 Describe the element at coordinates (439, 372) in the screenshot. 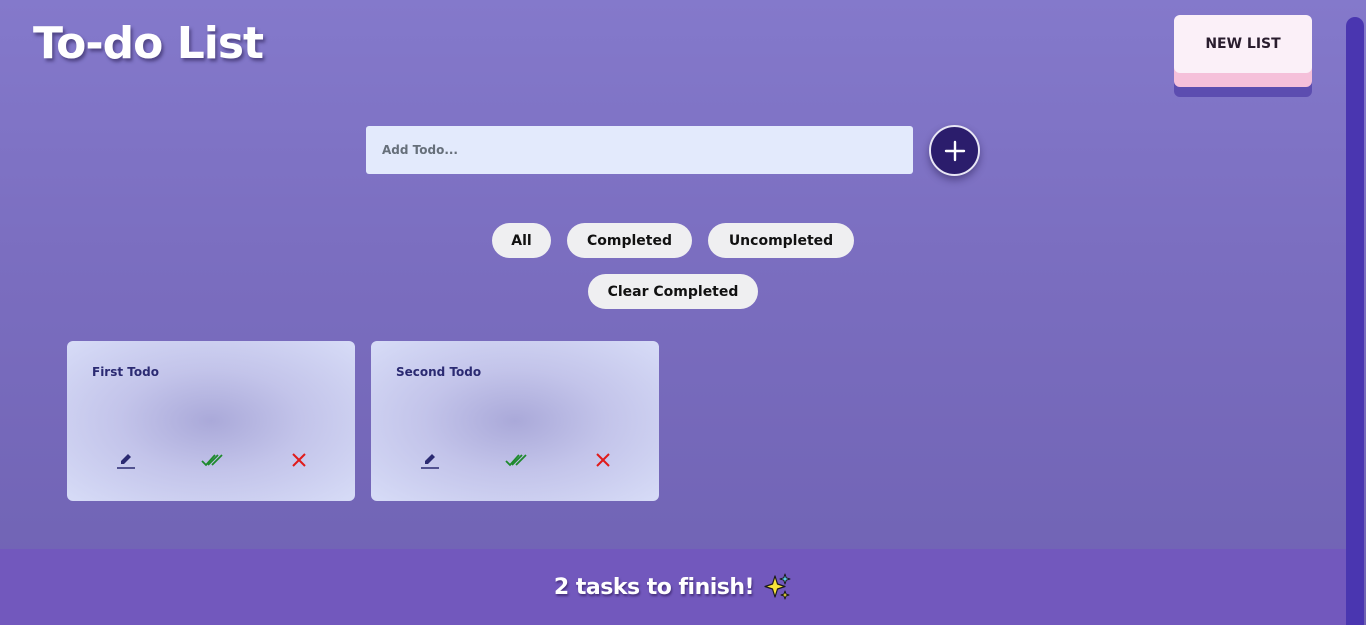

I see `todo-title: Second Todo` at that location.